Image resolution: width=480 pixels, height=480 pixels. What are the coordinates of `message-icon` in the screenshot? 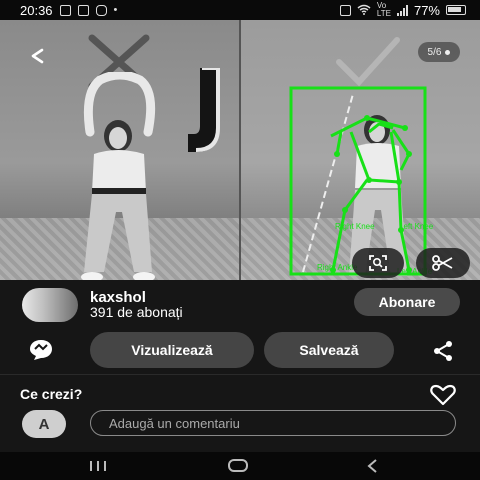 It's located at (41, 350).